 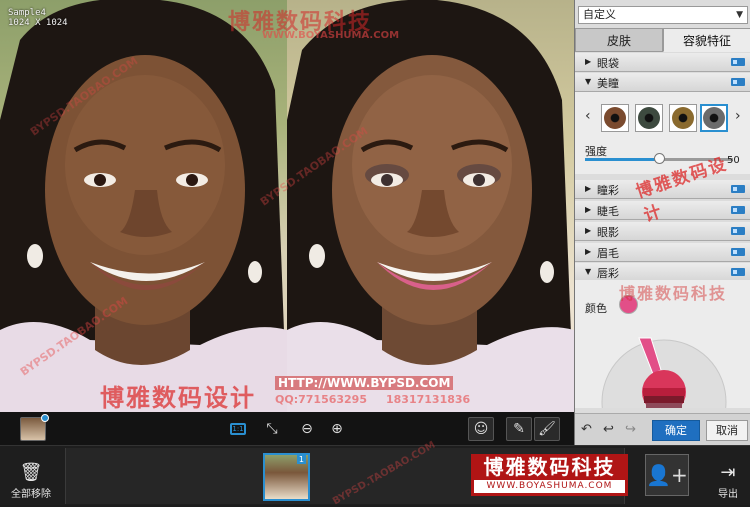 I want to click on image-size: 1024 X 1024, so click(x=38, y=23).